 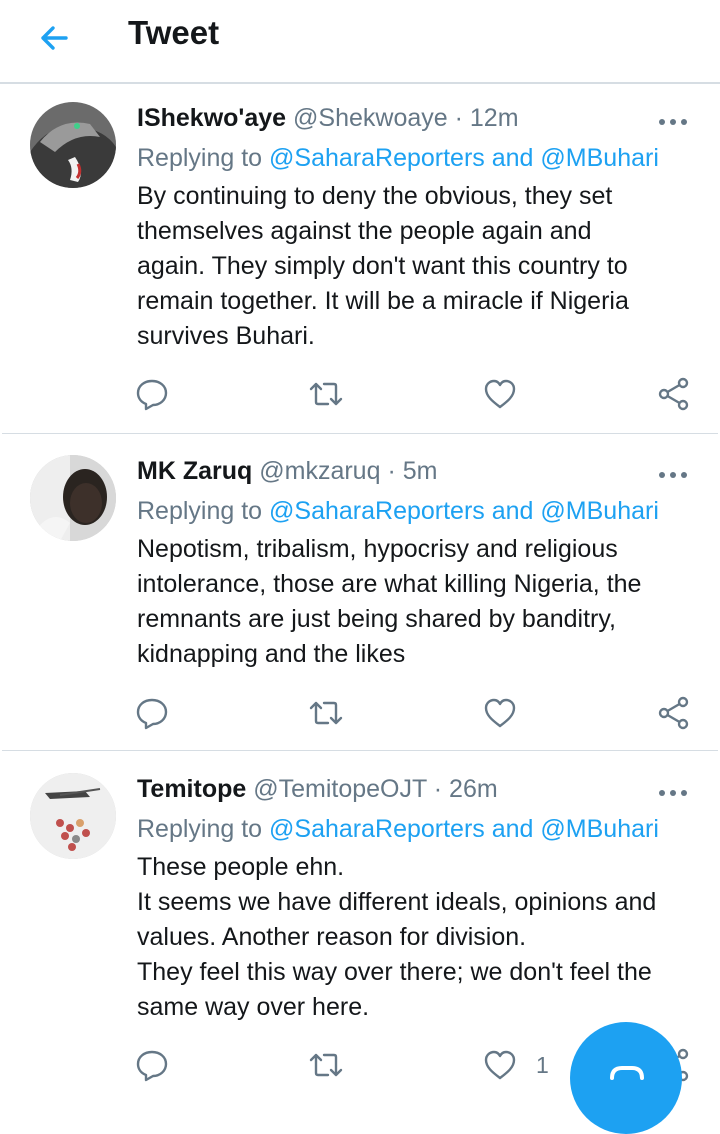 What do you see at coordinates (191, 789) in the screenshot?
I see `display-name: Temitope` at bounding box center [191, 789].